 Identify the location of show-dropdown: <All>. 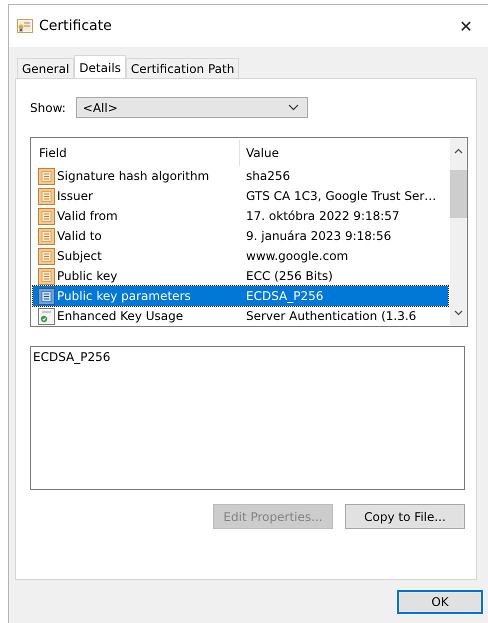
(192, 107).